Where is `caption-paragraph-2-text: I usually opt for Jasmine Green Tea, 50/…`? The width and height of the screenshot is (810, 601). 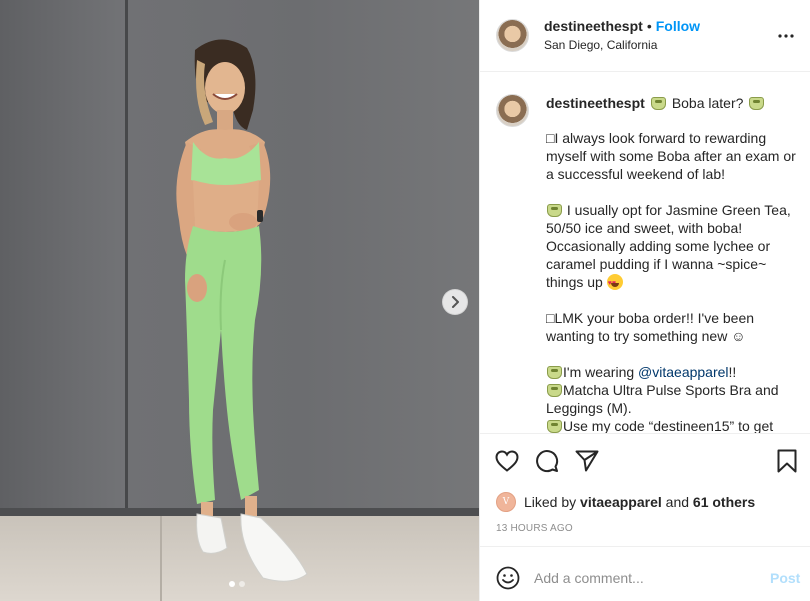
caption-paragraph-2-text: I usually opt for Jasmine Green Tea, 50/… is located at coordinates (668, 246).